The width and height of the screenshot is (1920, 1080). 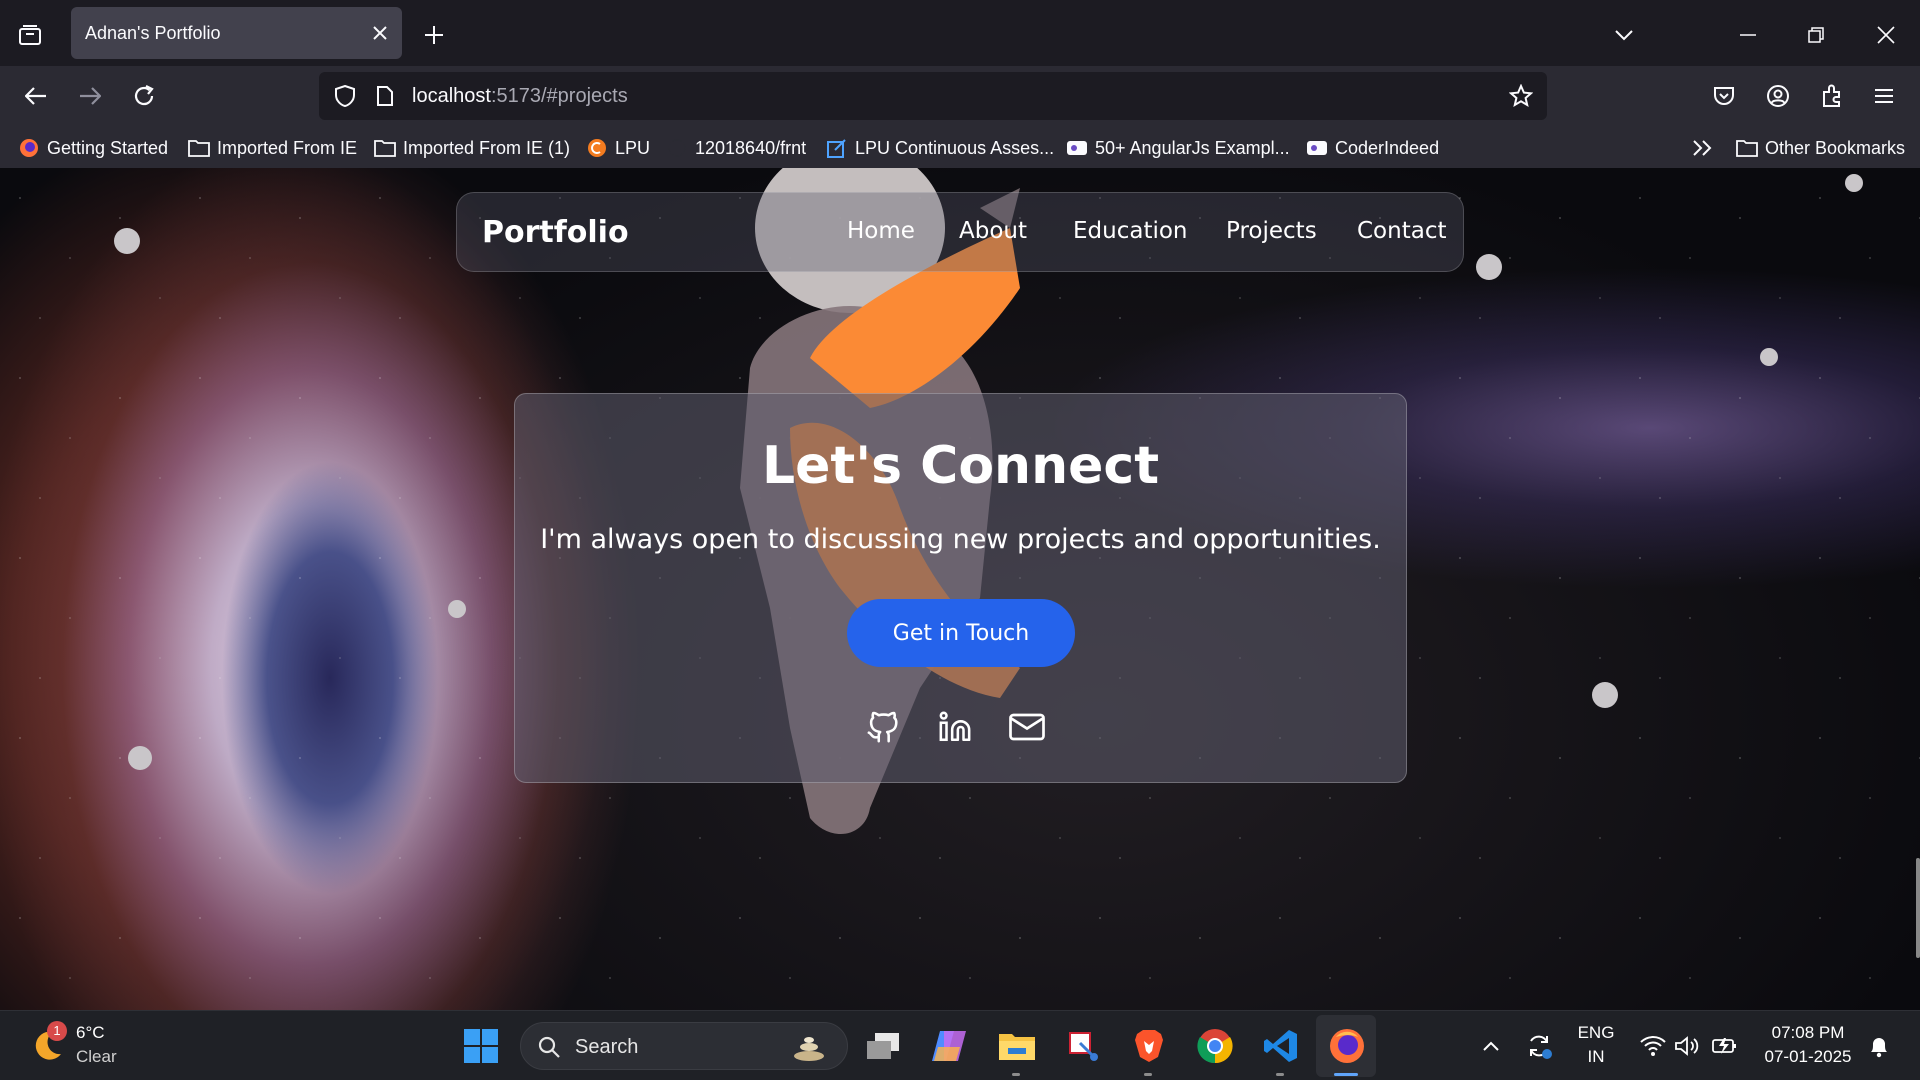 What do you see at coordinates (949, 1046) in the screenshot?
I see `copilot-icon` at bounding box center [949, 1046].